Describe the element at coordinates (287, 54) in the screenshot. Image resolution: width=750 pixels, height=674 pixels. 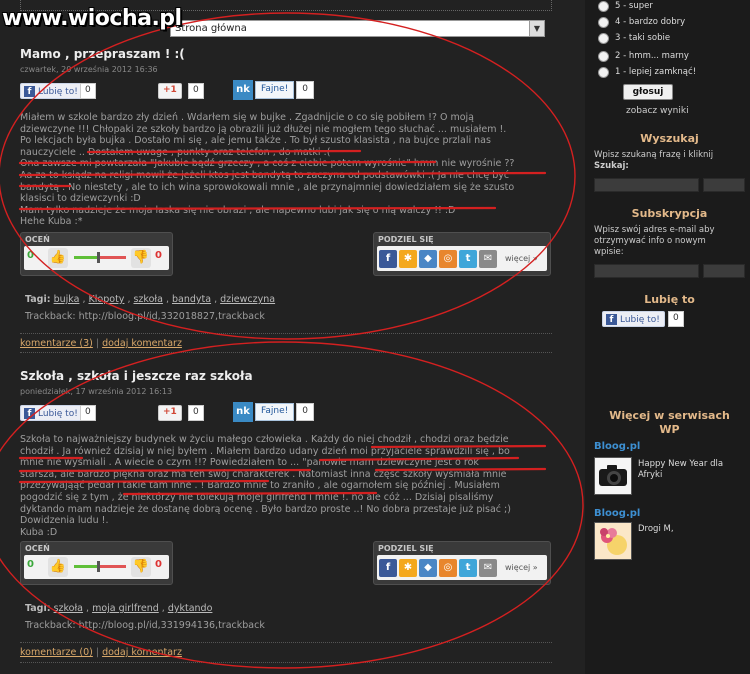
I see `post-title: Mamo , przepraszam ! :(` at that location.